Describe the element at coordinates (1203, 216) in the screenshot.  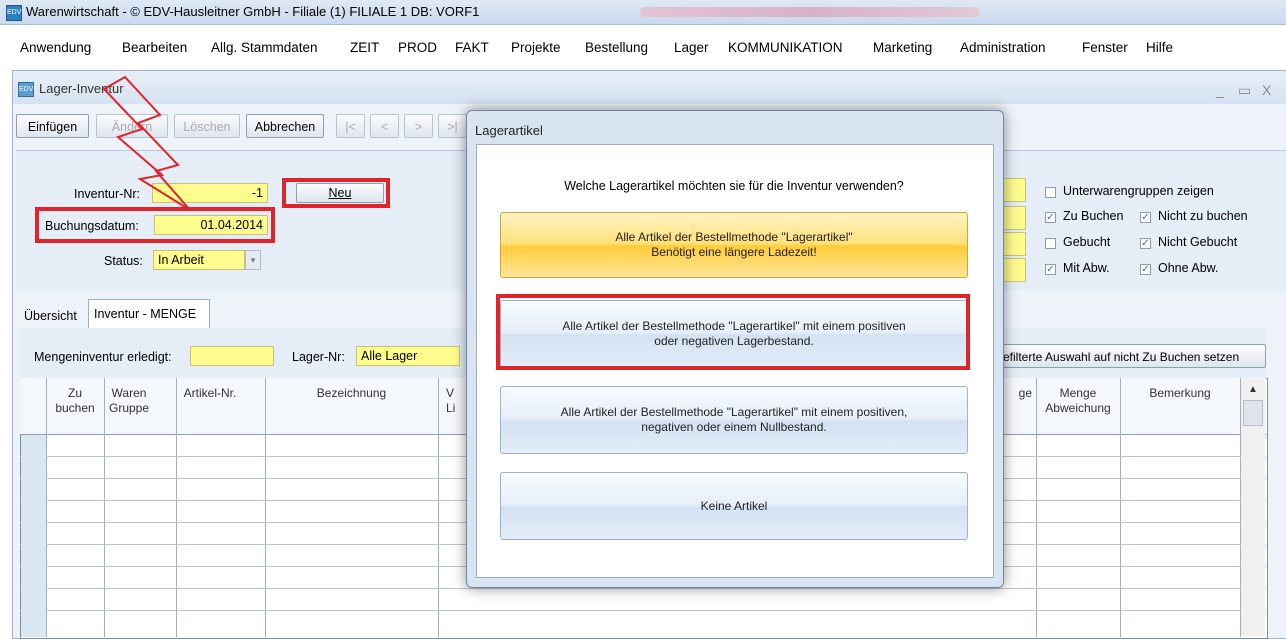
I see `nicht-zu-buchen-label: Nicht zu buchen` at that location.